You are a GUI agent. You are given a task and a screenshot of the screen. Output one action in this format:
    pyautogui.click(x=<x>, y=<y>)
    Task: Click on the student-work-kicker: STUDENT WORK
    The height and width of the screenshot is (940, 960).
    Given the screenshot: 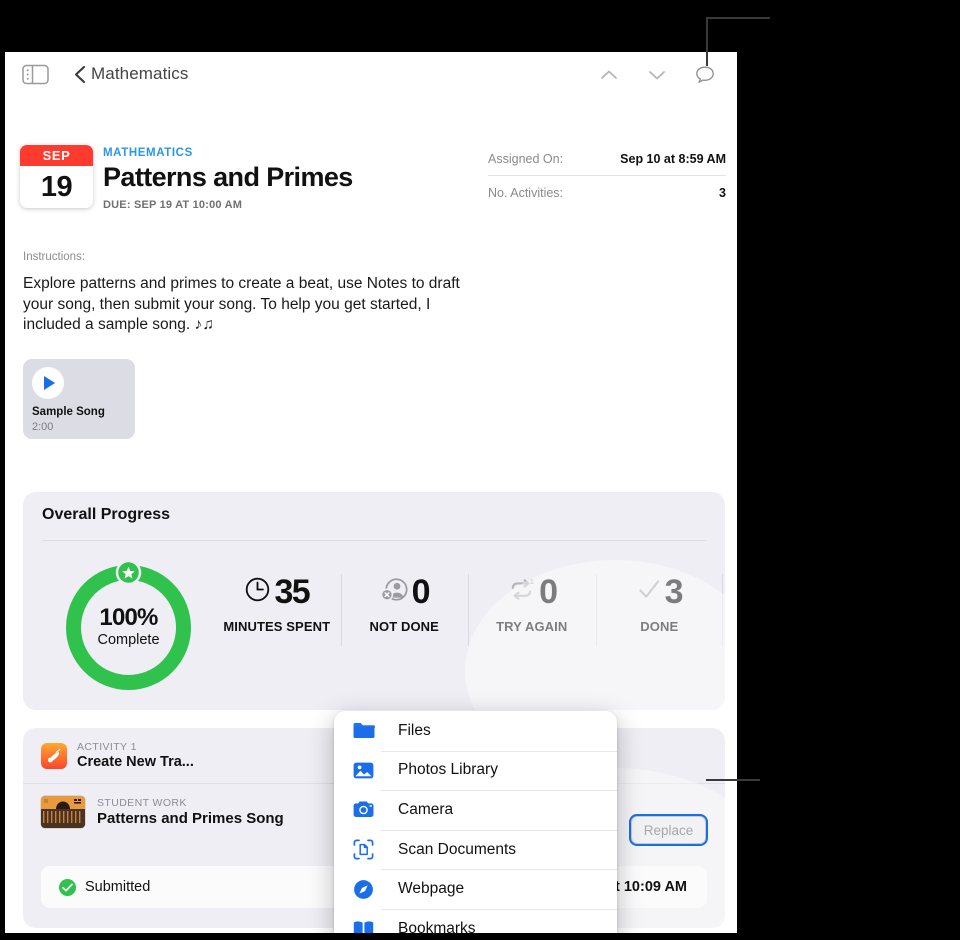 What is the action you would take?
    pyautogui.click(x=142, y=803)
    